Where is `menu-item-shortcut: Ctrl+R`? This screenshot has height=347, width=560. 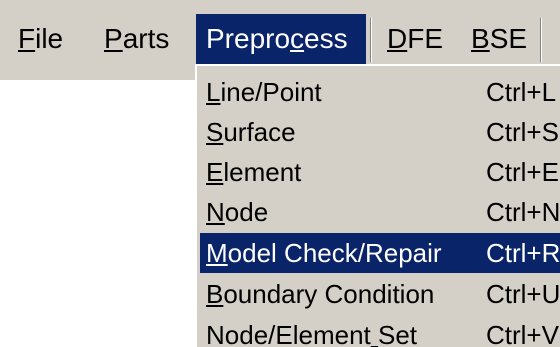
menu-item-shortcut: Ctrl+R is located at coordinates (523, 253).